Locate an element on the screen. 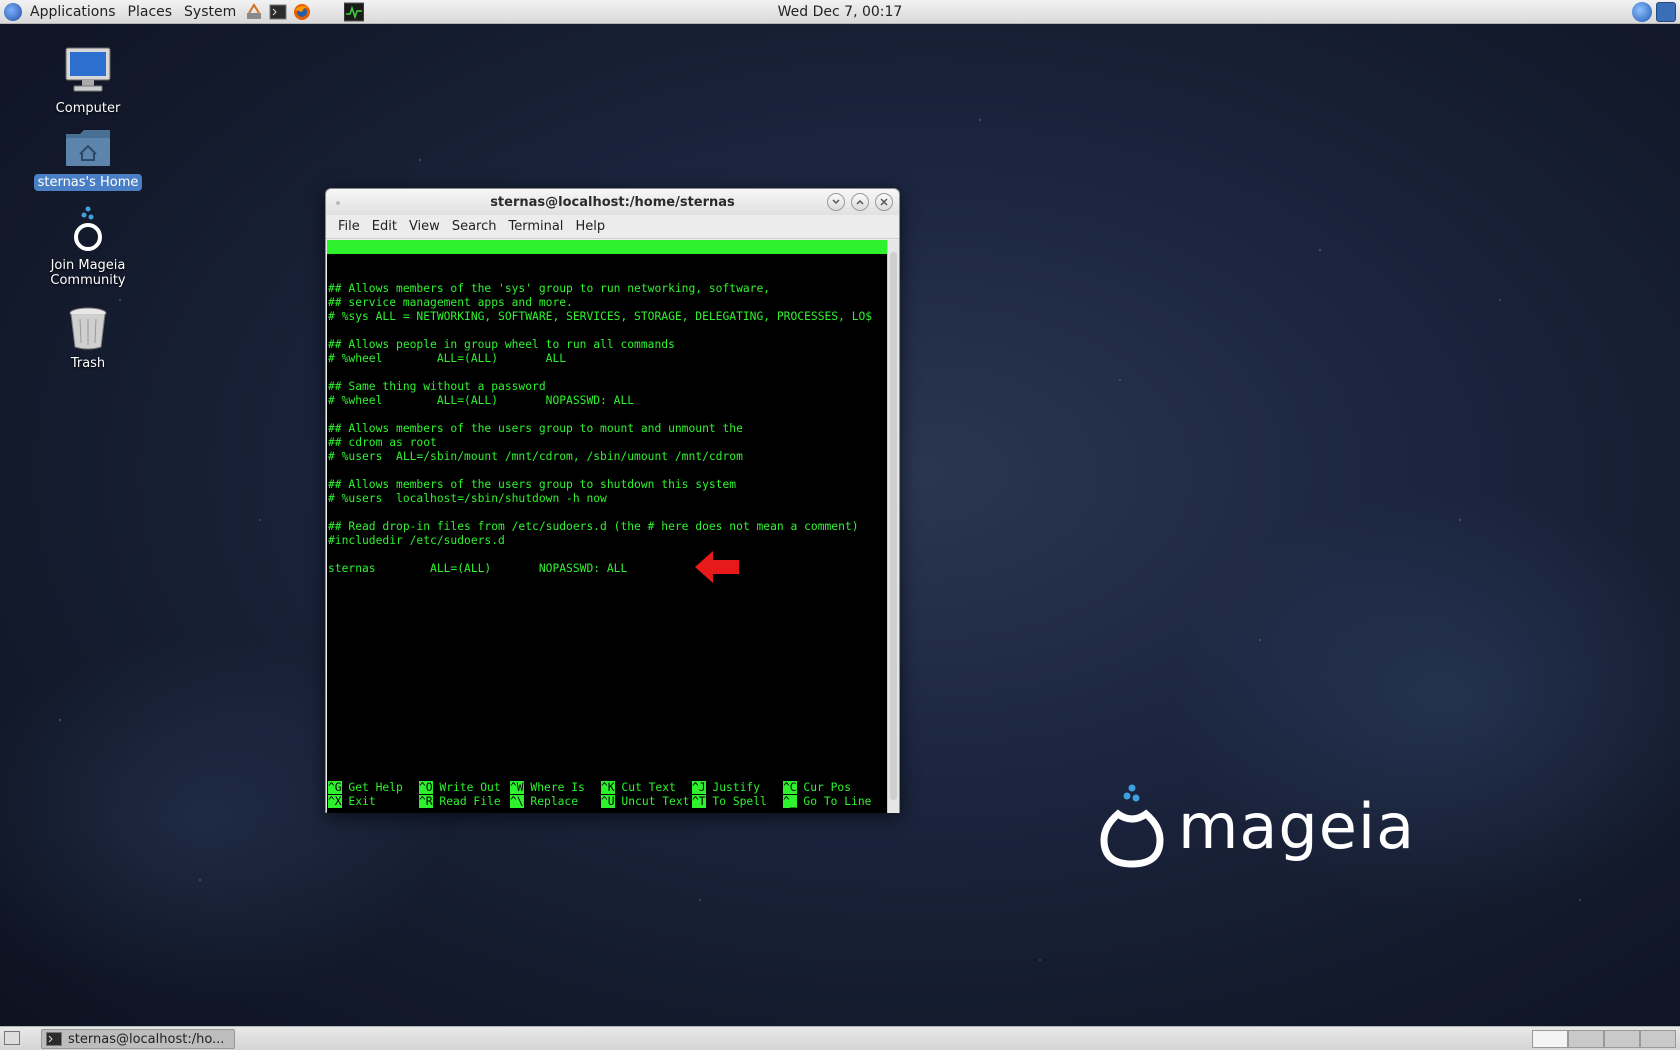  mageia-logo: mageia is located at coordinates (1278, 828).